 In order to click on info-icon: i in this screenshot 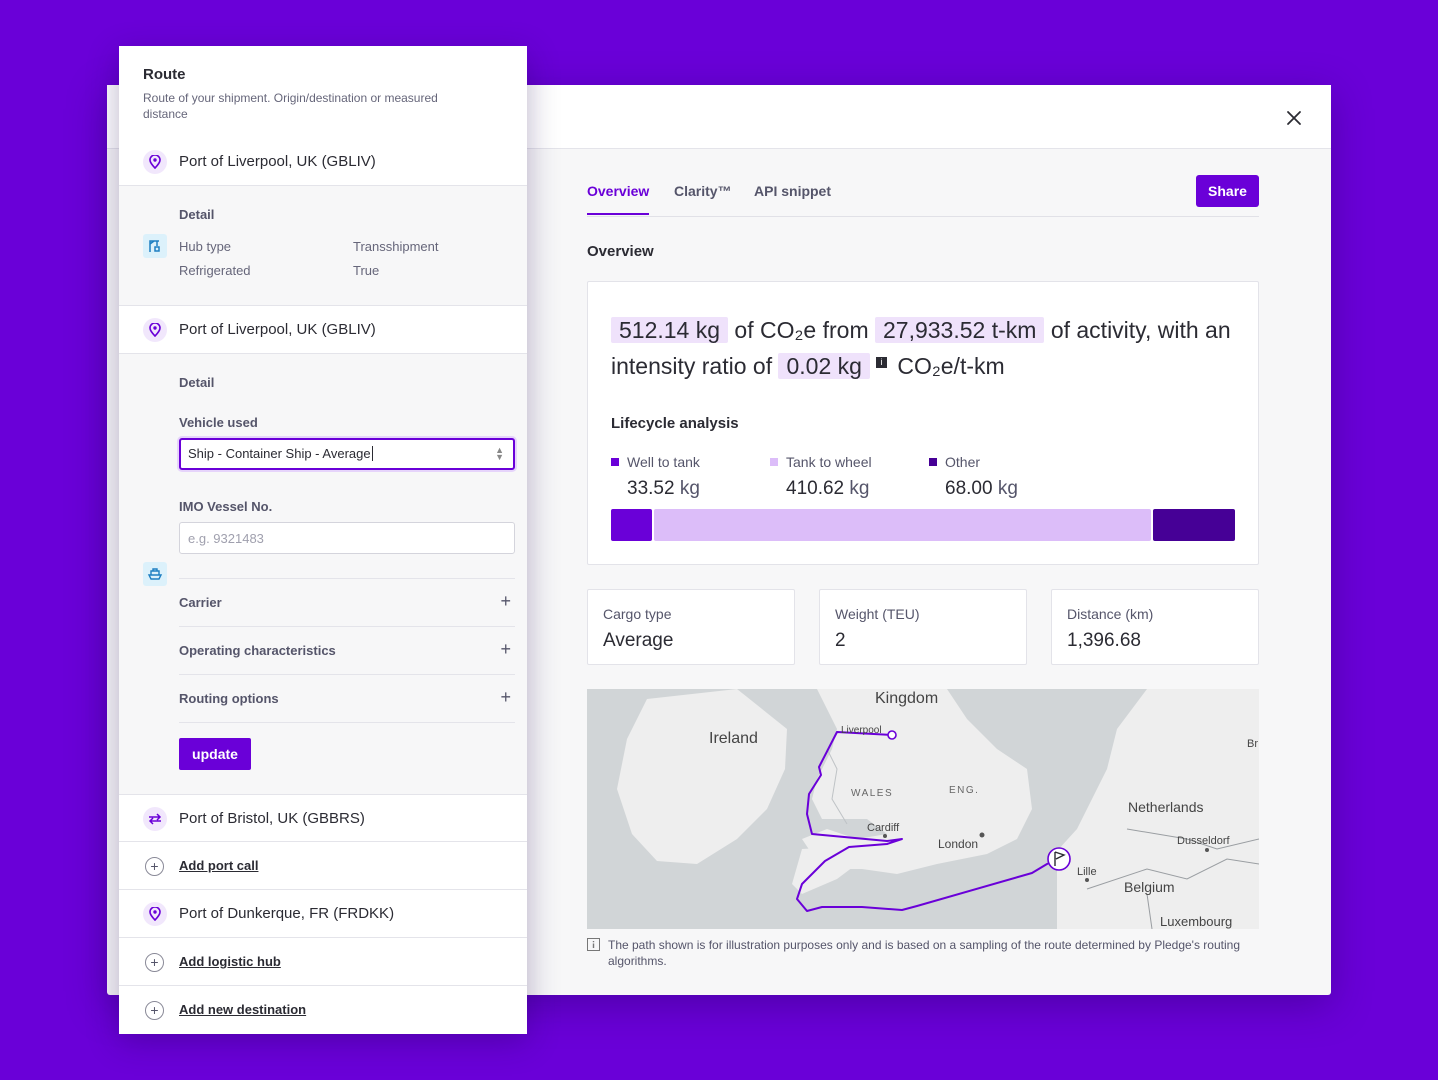, I will do `click(881, 363)`.